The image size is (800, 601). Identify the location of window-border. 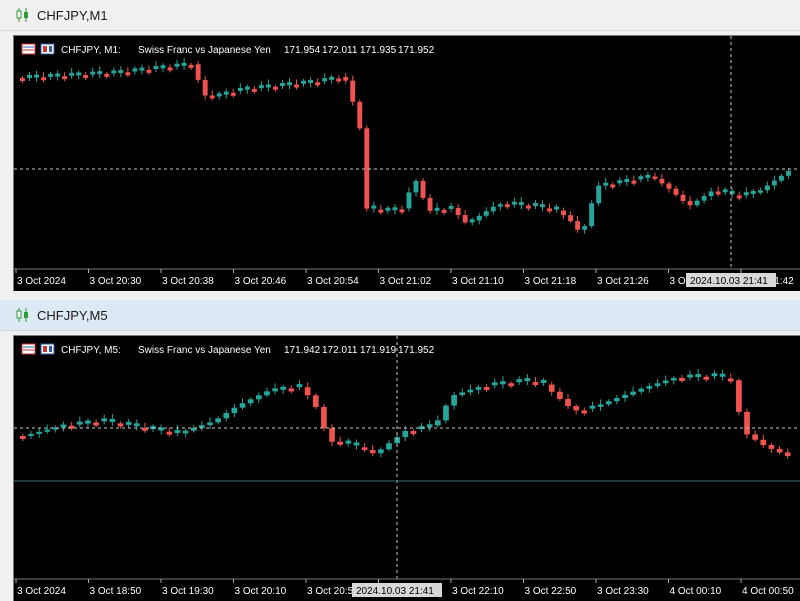
(6, 162).